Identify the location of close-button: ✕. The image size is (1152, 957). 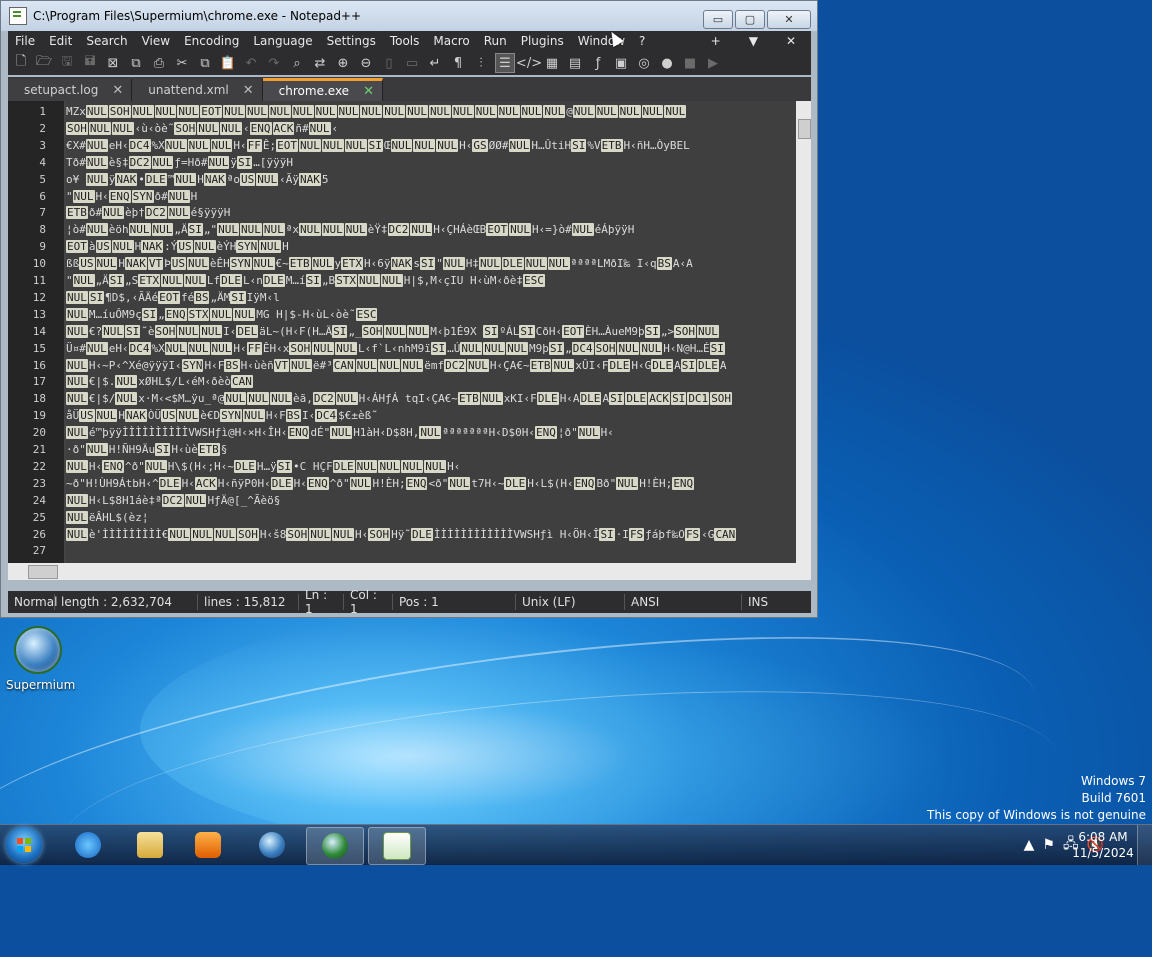
(789, 19).